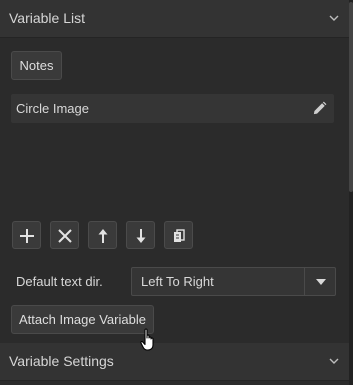  Describe the element at coordinates (61, 361) in the screenshot. I see `variable-settings-title: Variable Settings` at that location.